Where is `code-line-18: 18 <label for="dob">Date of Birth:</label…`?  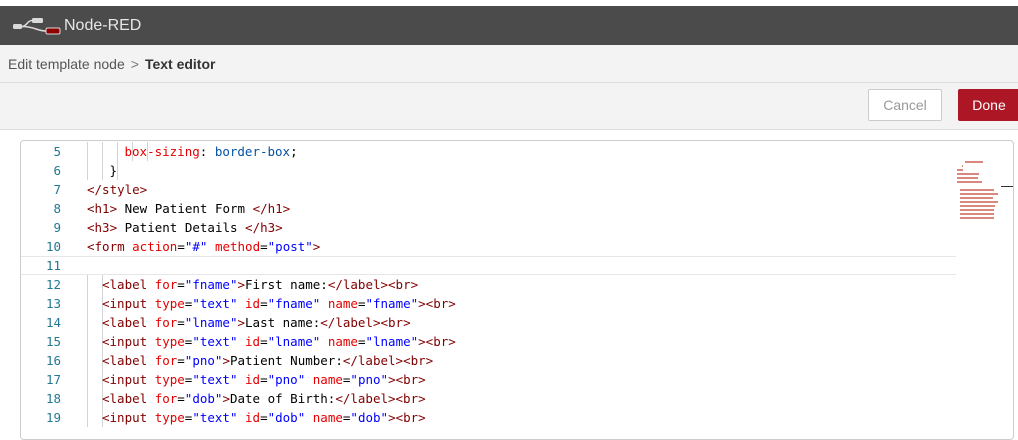
code-line-18: 18 <label for="dob">Date of Birth:</label… is located at coordinates (488, 398).